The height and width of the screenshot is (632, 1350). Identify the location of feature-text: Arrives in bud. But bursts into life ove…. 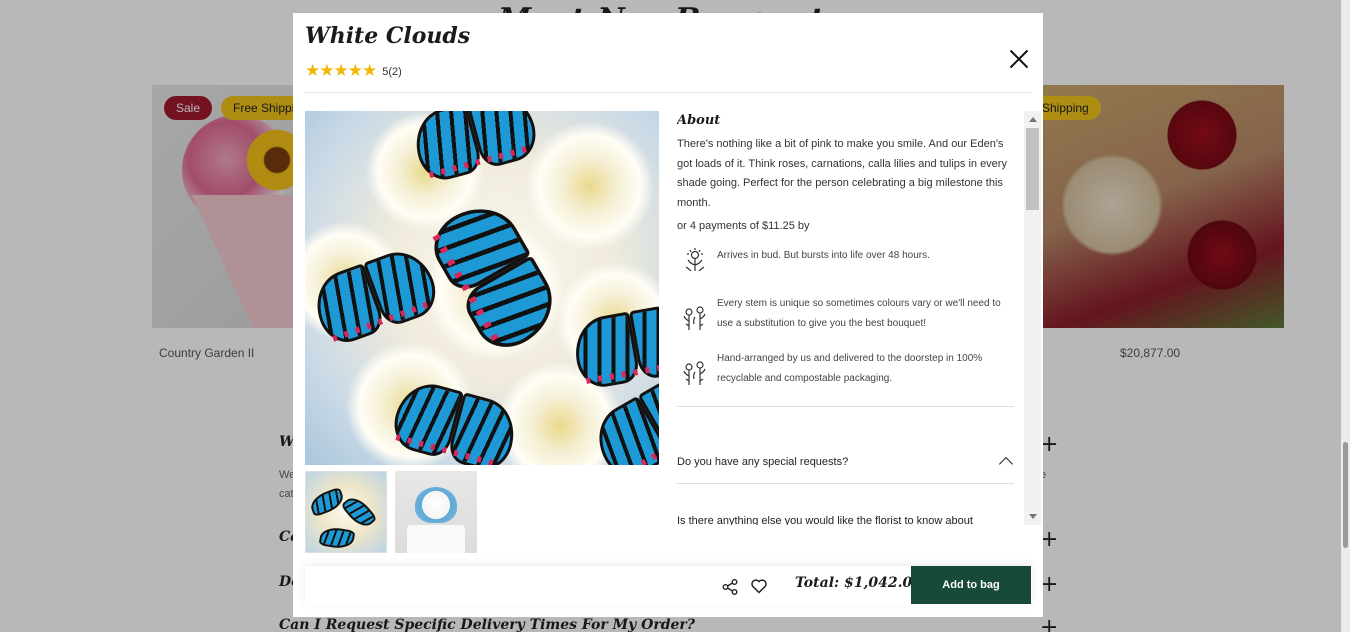
(823, 255).